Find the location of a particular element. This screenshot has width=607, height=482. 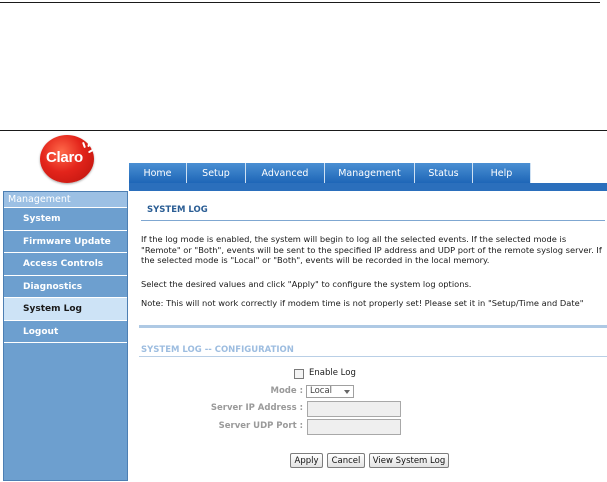

tab-setup: Setup is located at coordinates (216, 173).